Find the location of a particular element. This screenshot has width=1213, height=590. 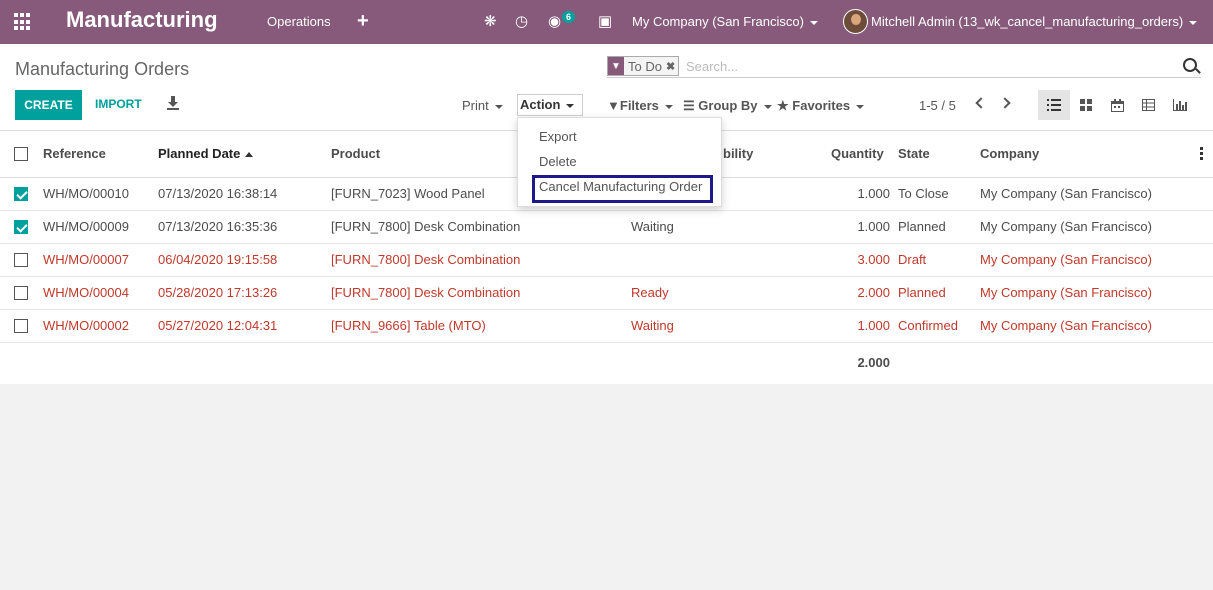

cell-date: 05/27/2020 12:04:31 is located at coordinates (218, 325).